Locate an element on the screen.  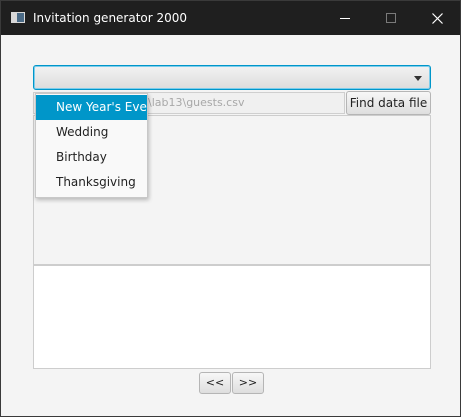
event-type-combobox is located at coordinates (232, 77).